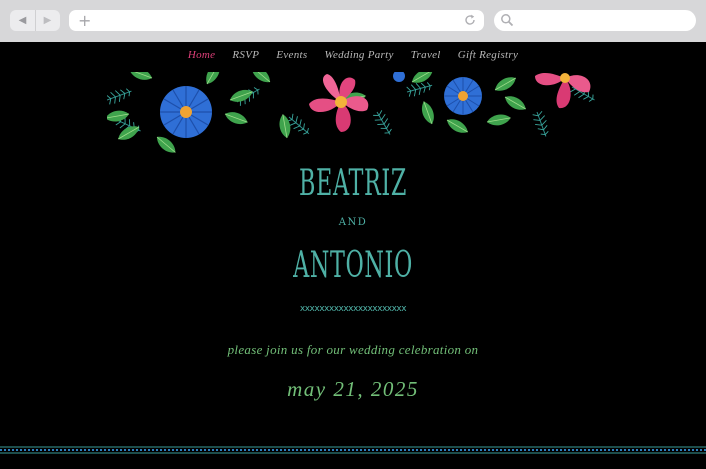  What do you see at coordinates (353, 114) in the screenshot?
I see `floral-illustration` at bounding box center [353, 114].